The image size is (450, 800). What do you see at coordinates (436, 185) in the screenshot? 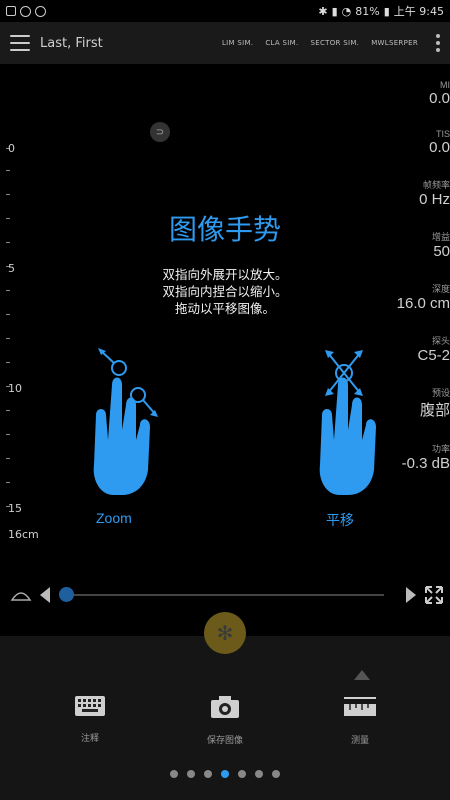
I see `param-label: 帧频率` at bounding box center [436, 185].